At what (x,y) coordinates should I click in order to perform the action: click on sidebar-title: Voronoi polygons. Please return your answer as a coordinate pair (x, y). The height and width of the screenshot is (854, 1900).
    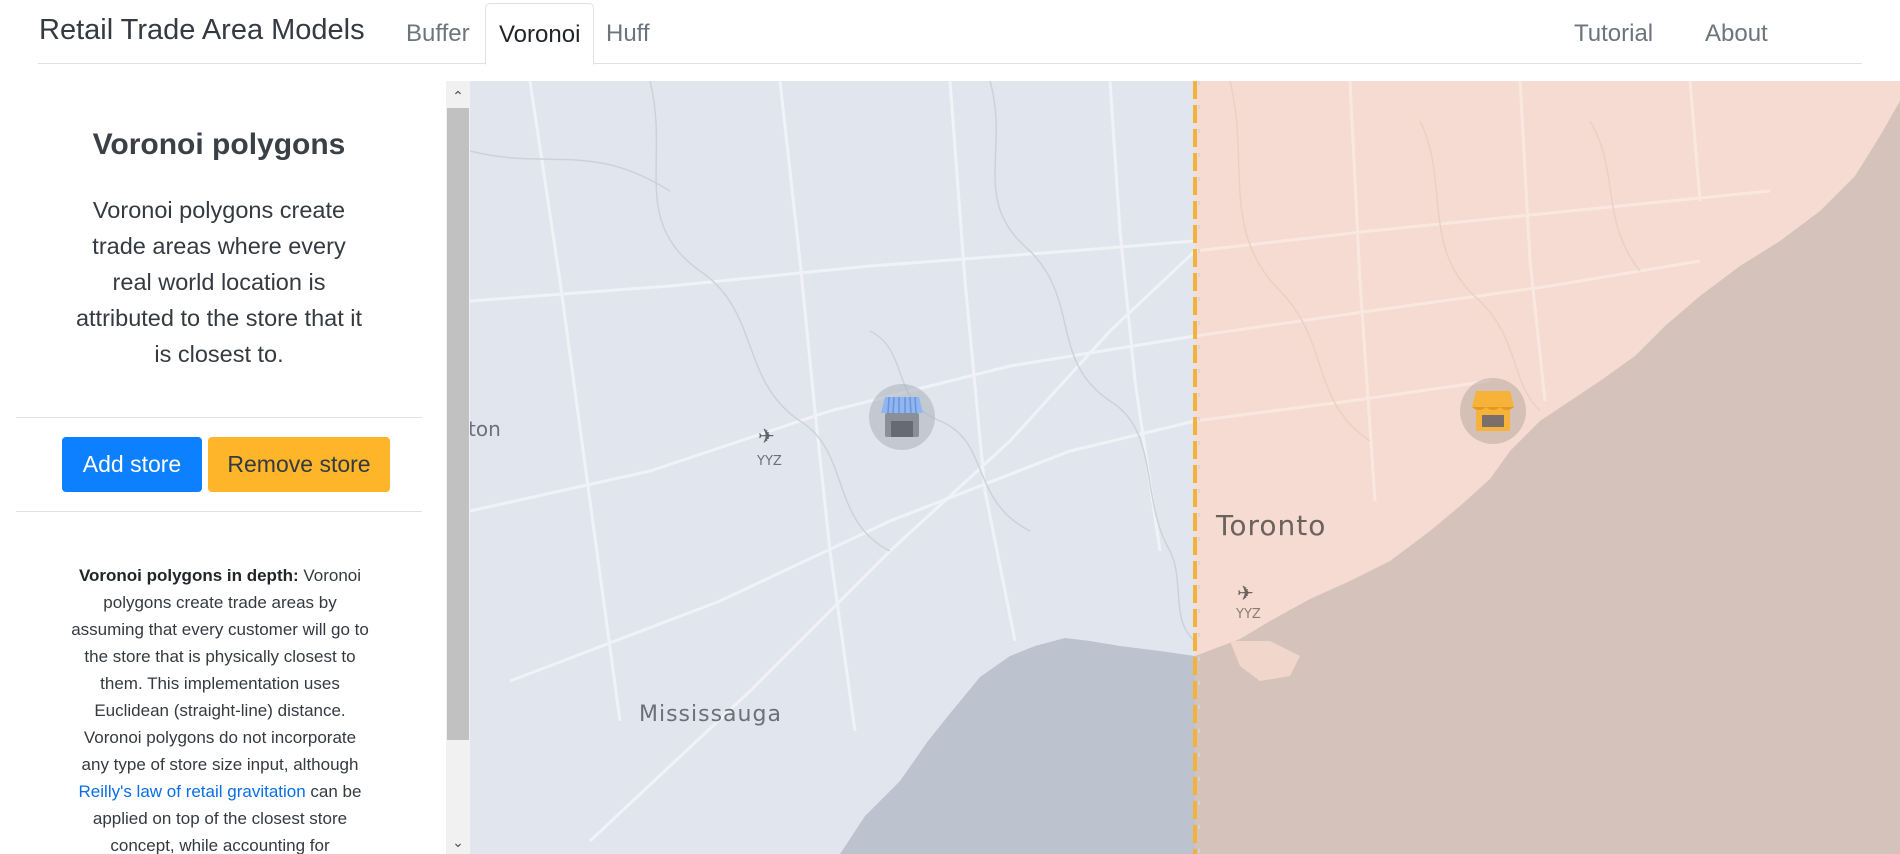
    Looking at the image, I should click on (219, 144).